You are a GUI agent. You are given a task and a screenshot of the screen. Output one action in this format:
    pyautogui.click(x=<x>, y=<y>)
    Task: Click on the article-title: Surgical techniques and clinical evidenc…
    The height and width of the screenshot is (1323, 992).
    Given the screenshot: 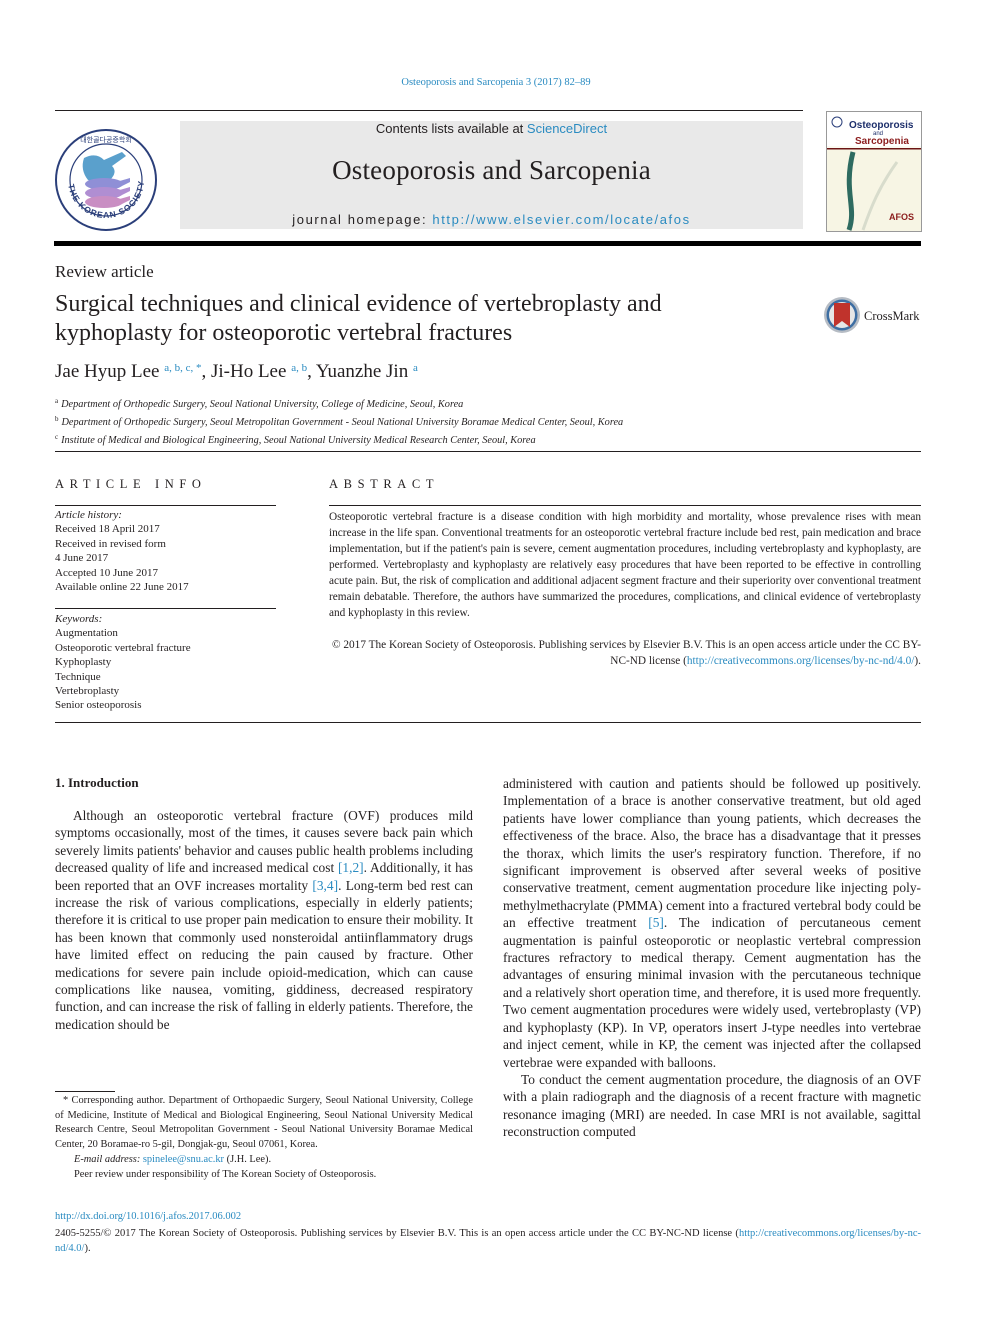 What is the action you would take?
    pyautogui.click(x=358, y=318)
    